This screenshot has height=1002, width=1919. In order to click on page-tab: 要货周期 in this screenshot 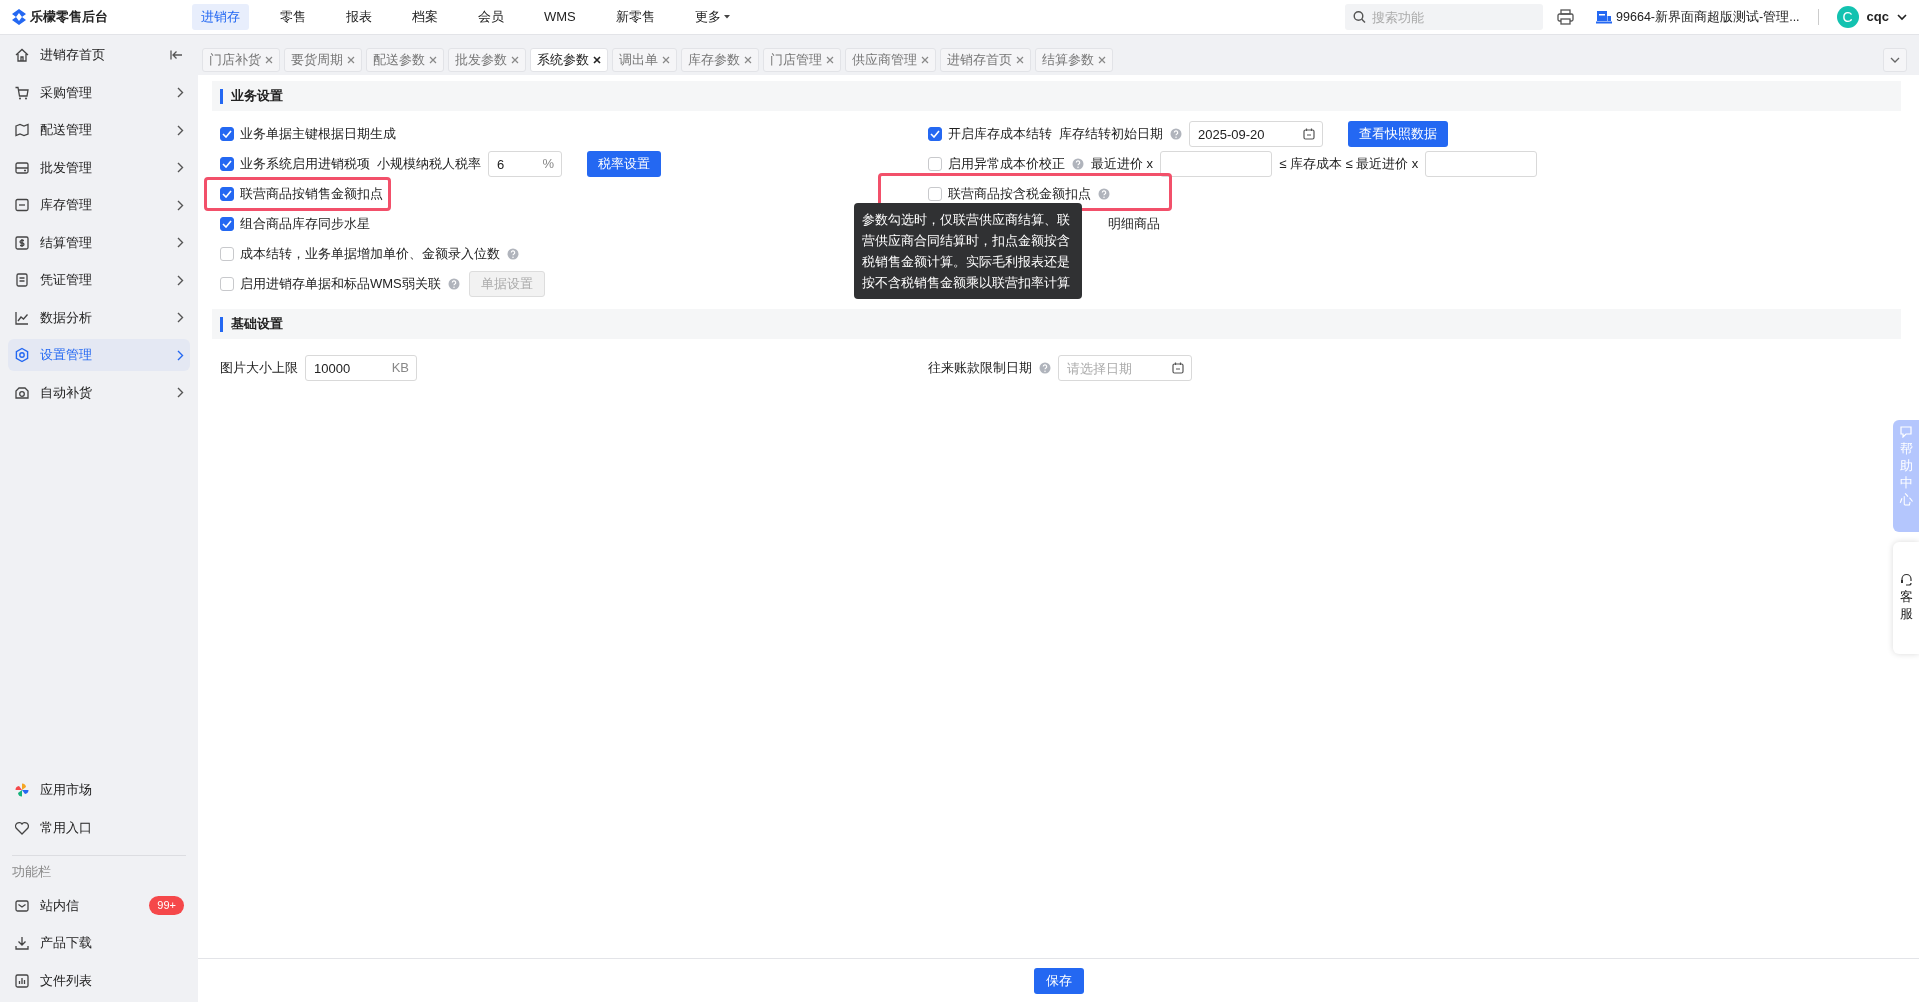, I will do `click(323, 60)`.